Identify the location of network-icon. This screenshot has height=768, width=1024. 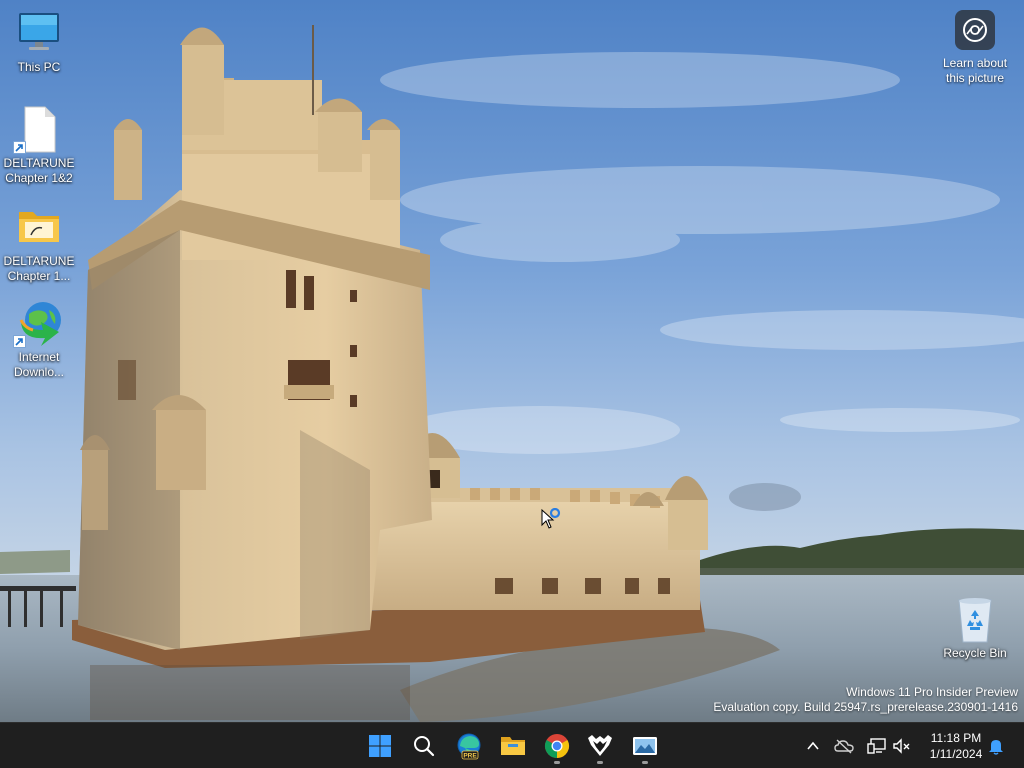
(876, 746).